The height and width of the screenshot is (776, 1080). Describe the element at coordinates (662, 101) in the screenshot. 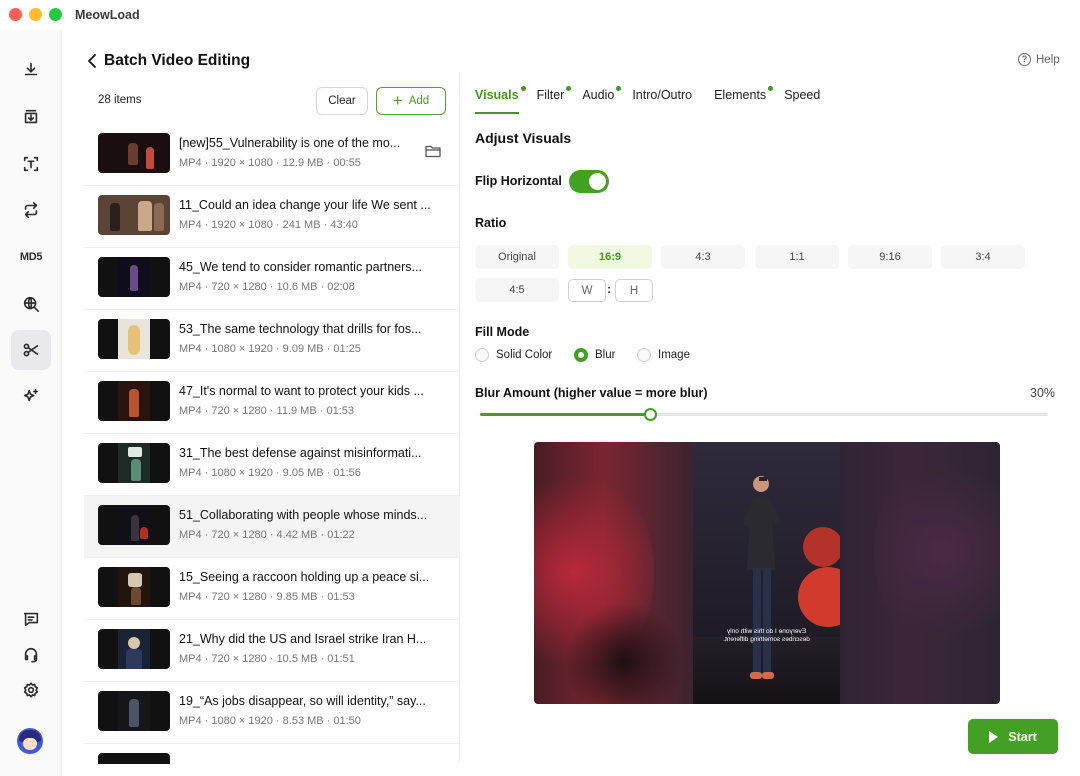

I see `tab-intro-outro: Intro/Outro` at that location.